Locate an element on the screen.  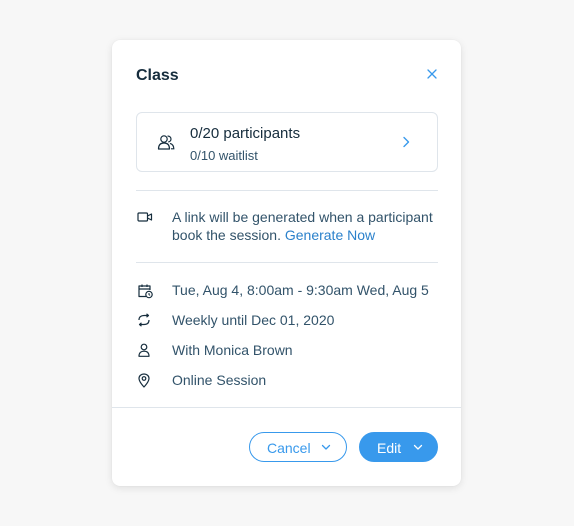
people-icon is located at coordinates (166, 142).